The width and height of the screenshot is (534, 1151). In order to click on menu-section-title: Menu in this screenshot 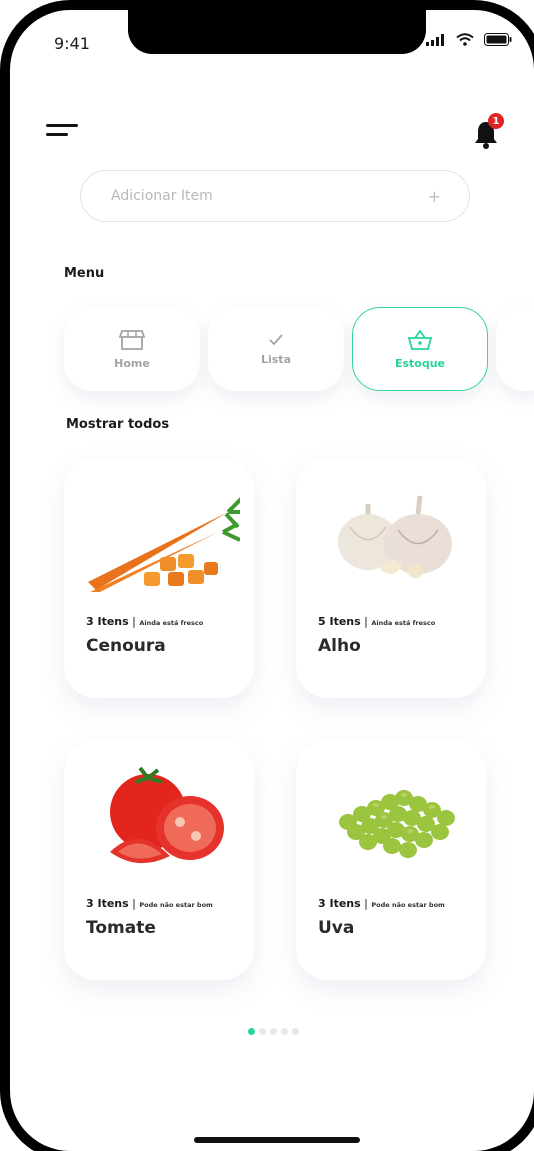, I will do `click(84, 273)`.